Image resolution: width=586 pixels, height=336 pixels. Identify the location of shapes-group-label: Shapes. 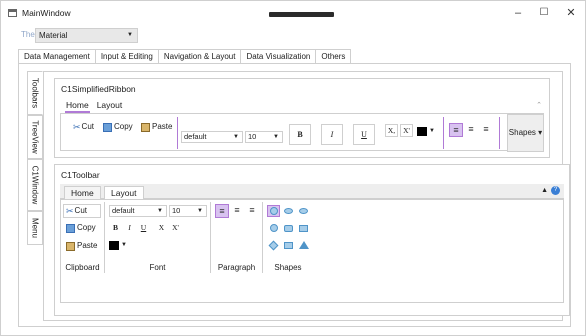
(288, 267).